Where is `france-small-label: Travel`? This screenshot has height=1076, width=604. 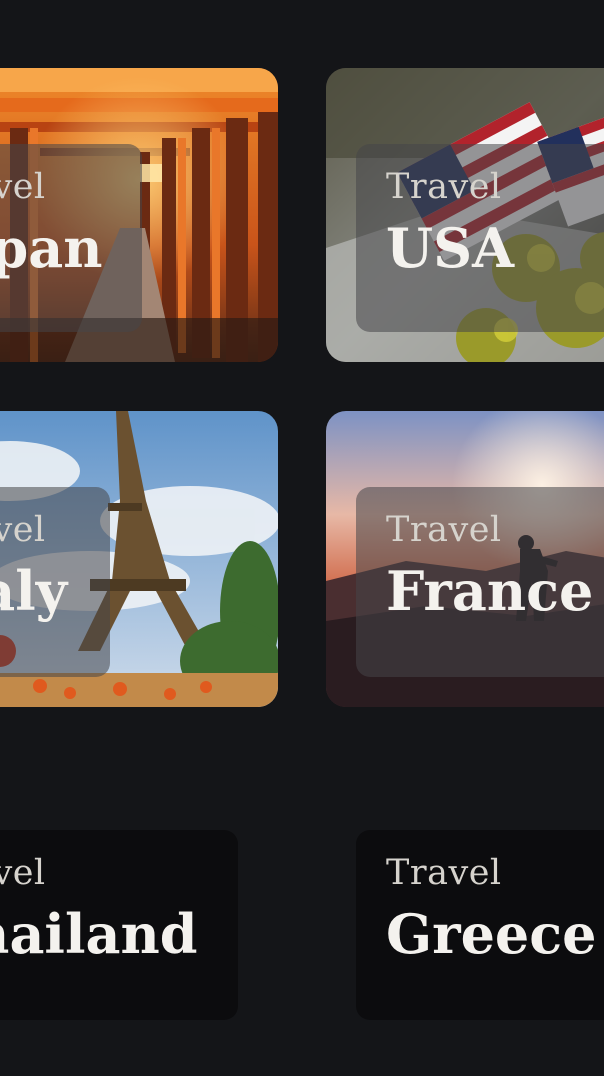
france-small-label: Travel is located at coordinates (444, 530).